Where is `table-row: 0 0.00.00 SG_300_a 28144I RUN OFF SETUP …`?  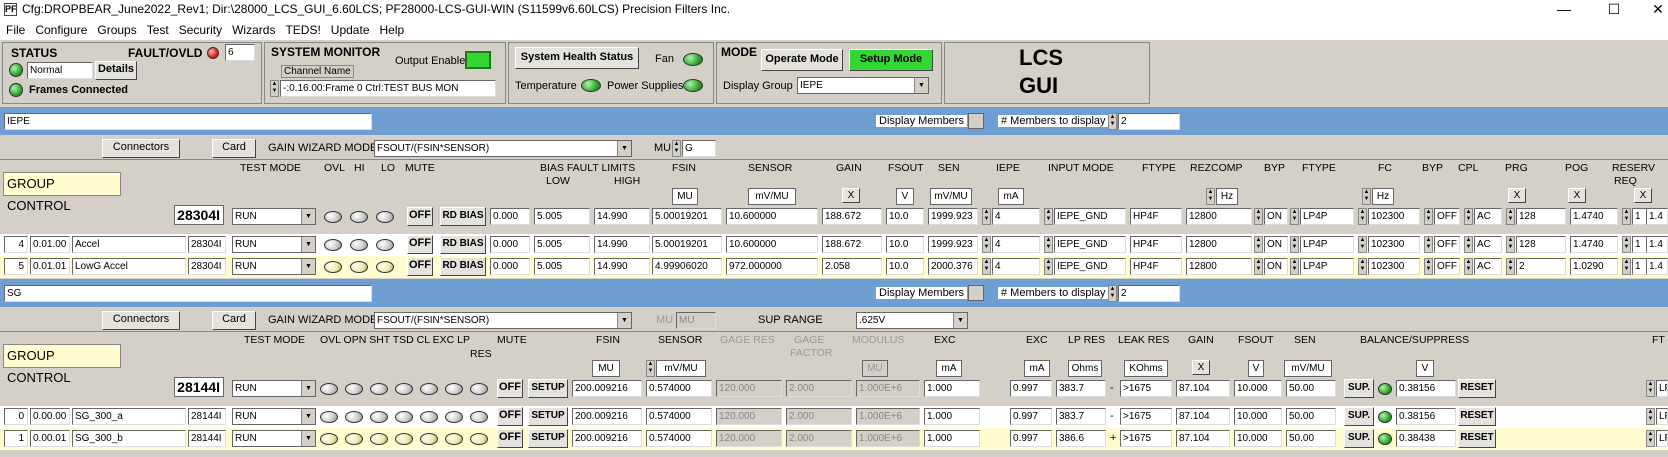
table-row: 0 0.00.00 SG_300_a 28144I RUN OFF SETUP … is located at coordinates (834, 417).